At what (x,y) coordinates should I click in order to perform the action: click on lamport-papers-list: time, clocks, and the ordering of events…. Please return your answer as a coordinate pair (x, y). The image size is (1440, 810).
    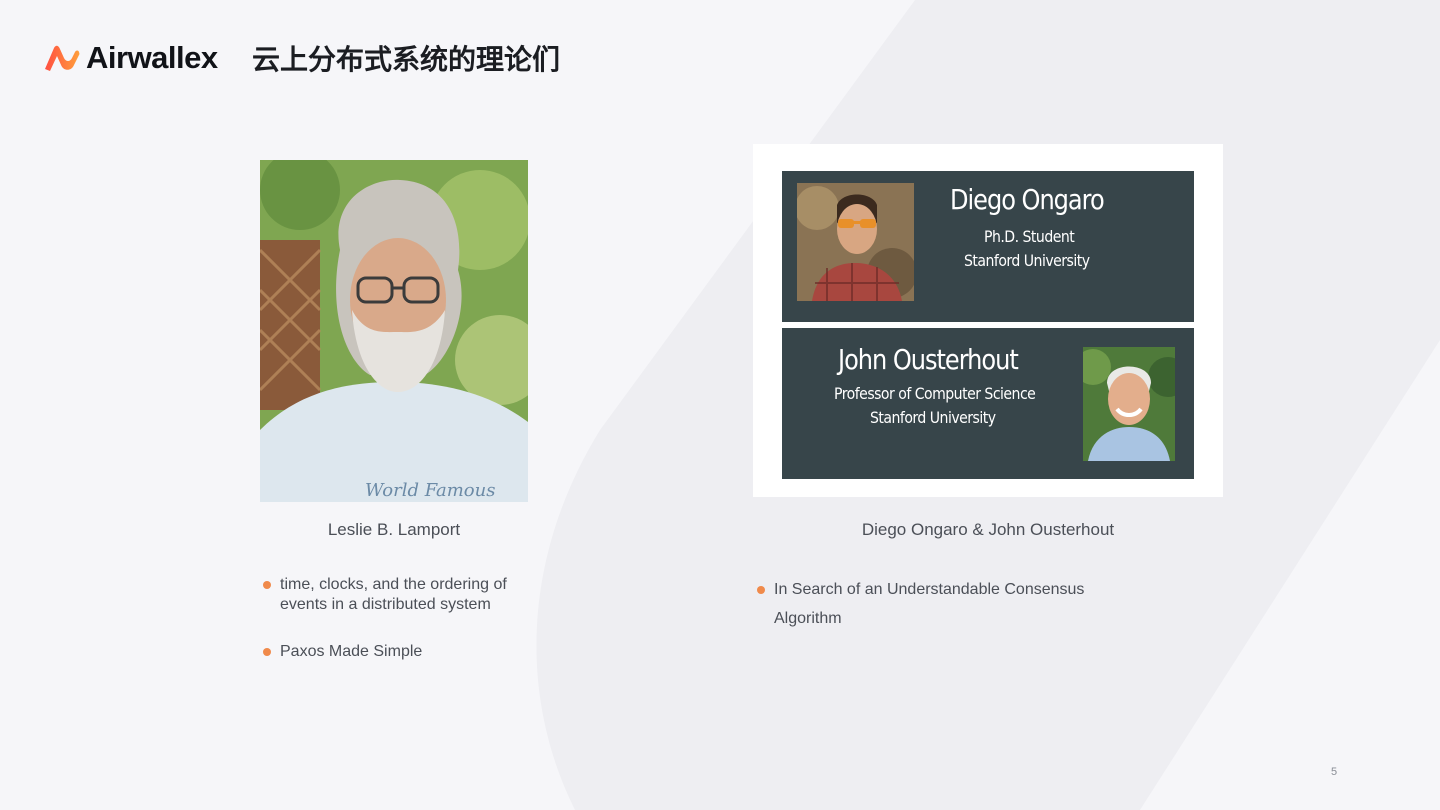
    Looking at the image, I should click on (405, 632).